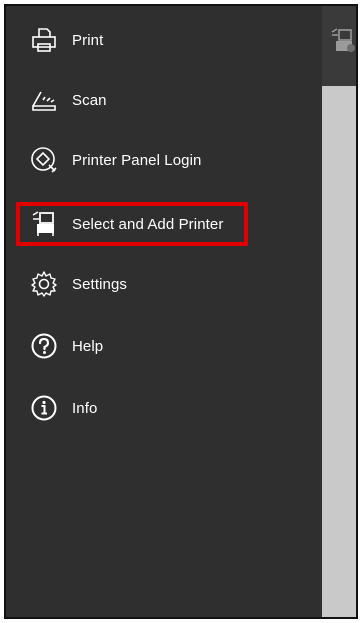 The image size is (363, 623). What do you see at coordinates (88, 40) in the screenshot?
I see `menu-item-label: Print` at bounding box center [88, 40].